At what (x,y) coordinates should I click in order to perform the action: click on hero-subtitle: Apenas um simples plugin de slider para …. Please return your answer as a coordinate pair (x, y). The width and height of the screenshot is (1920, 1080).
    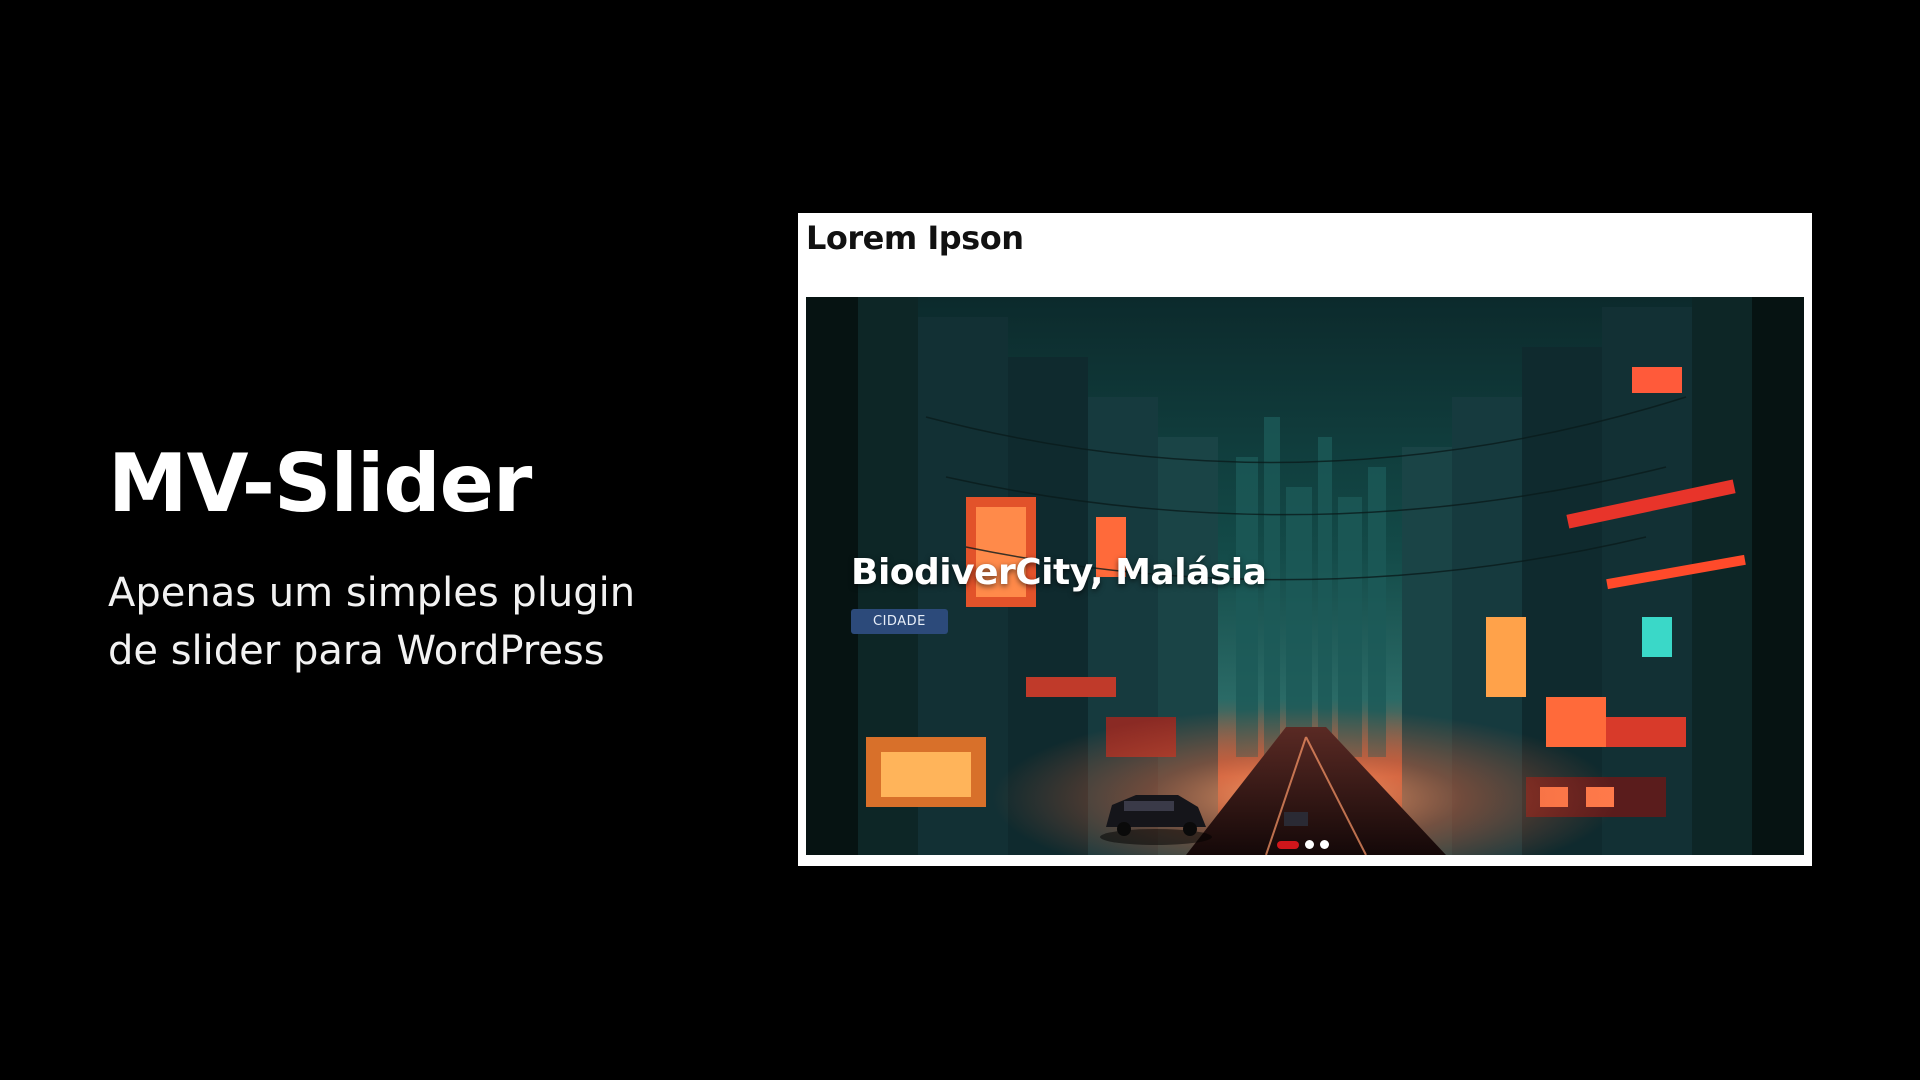
    Looking at the image, I should click on (408, 622).